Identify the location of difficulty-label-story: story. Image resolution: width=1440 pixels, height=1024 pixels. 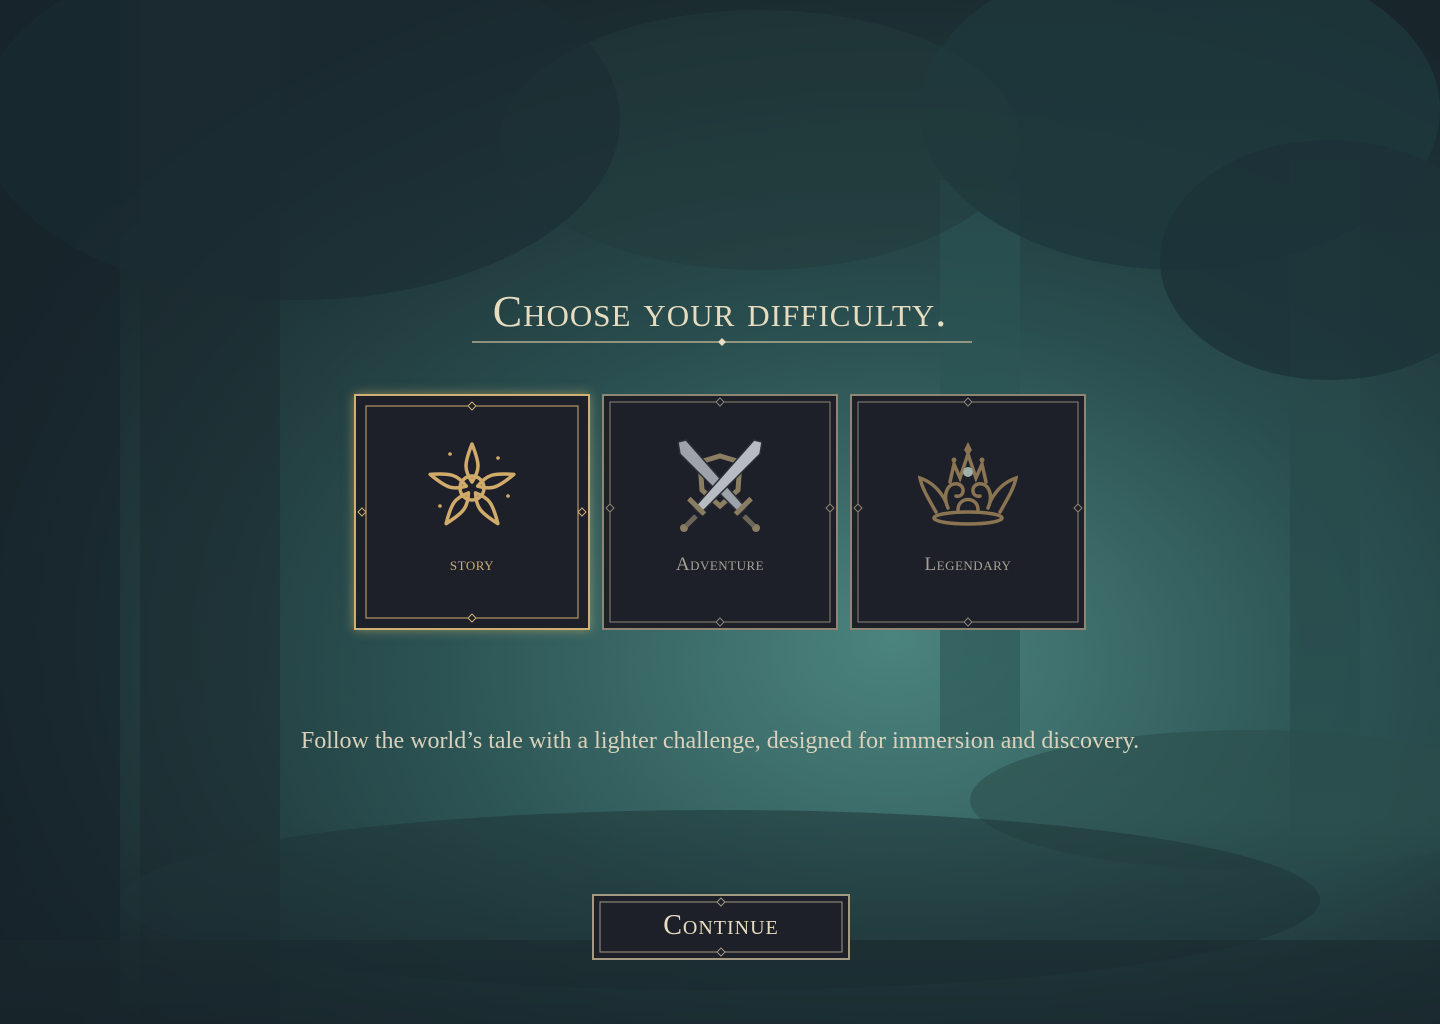
(472, 564).